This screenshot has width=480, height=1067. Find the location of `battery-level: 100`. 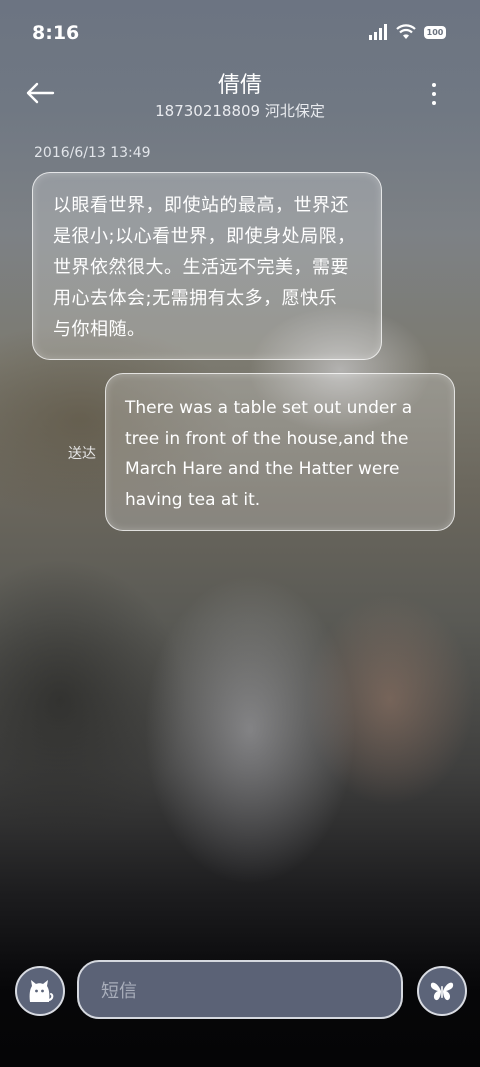

battery-level: 100 is located at coordinates (435, 32).